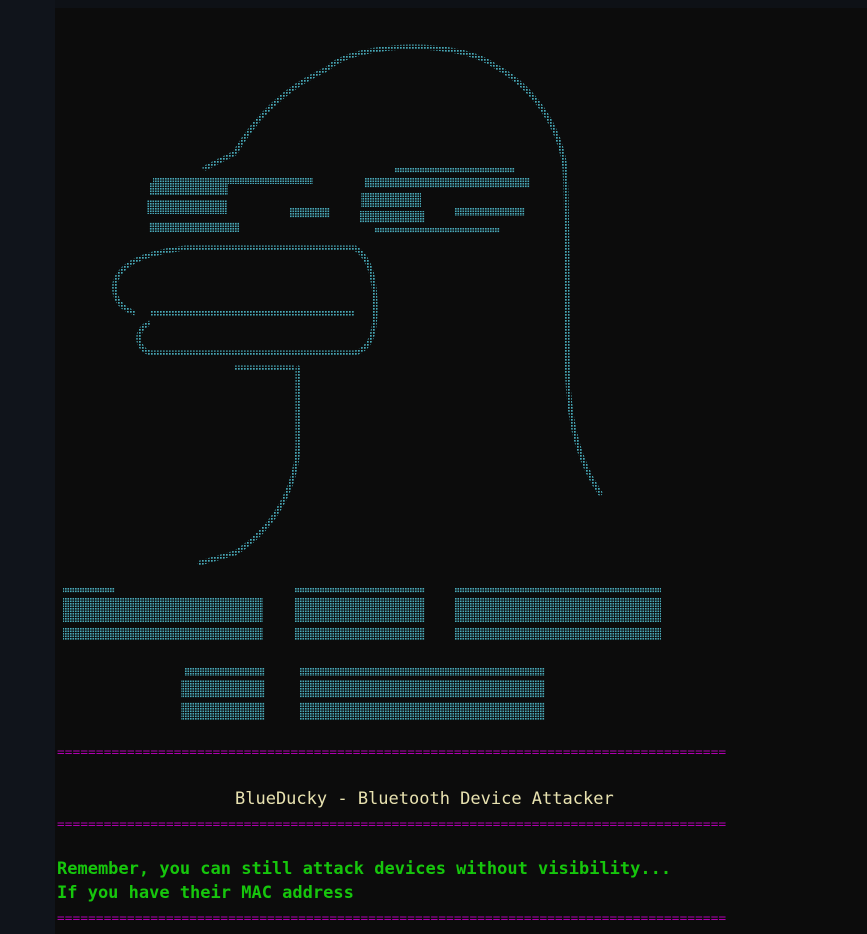 Image resolution: width=867 pixels, height=934 pixels. I want to click on side-gutter, so click(27, 467).